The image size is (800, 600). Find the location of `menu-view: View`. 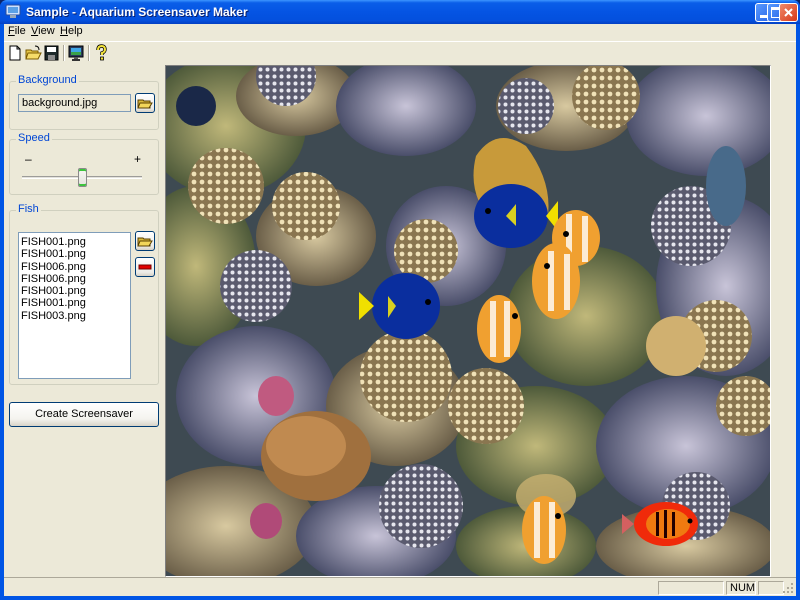

menu-view: View is located at coordinates (43, 31).